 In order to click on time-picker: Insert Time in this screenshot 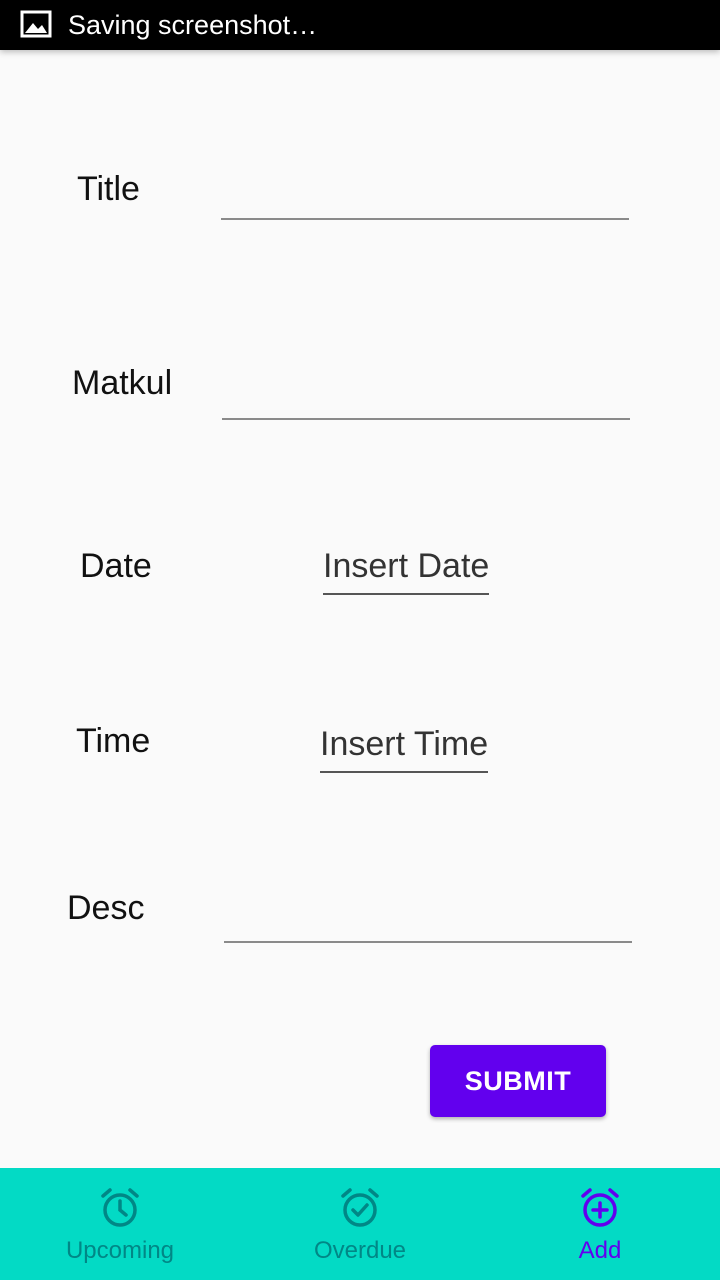, I will do `click(404, 748)`.